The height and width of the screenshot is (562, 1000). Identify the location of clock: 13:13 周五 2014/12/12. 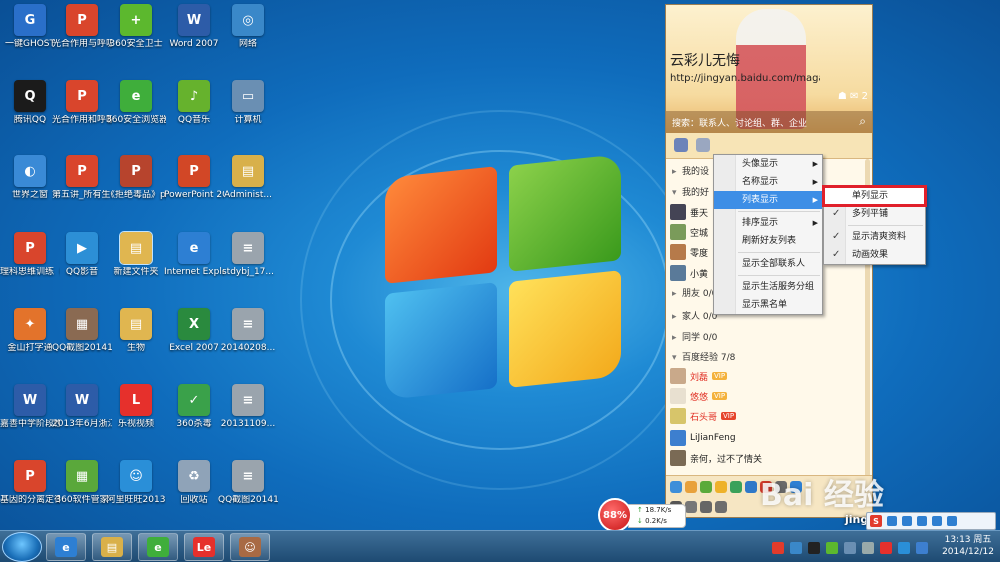
(968, 546).